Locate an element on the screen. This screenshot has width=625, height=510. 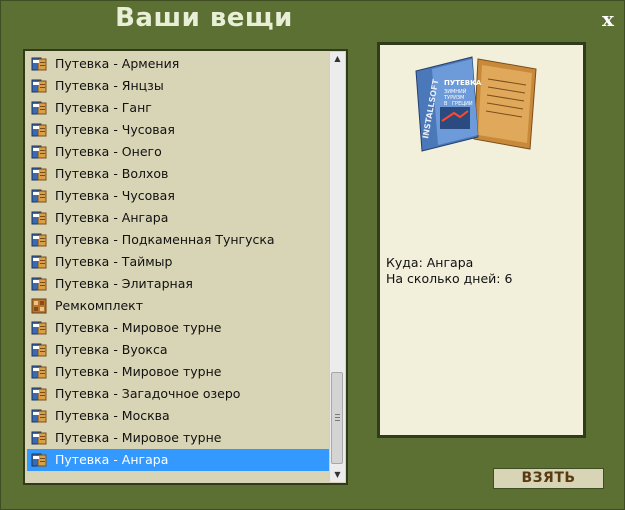
repair-kit-icon is located at coordinates (39, 306).